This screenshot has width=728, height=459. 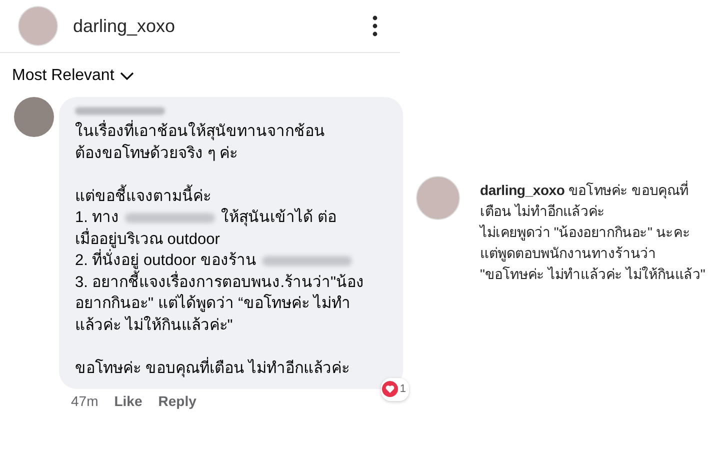 What do you see at coordinates (375, 26) in the screenshot?
I see `more-options-icon` at bounding box center [375, 26].